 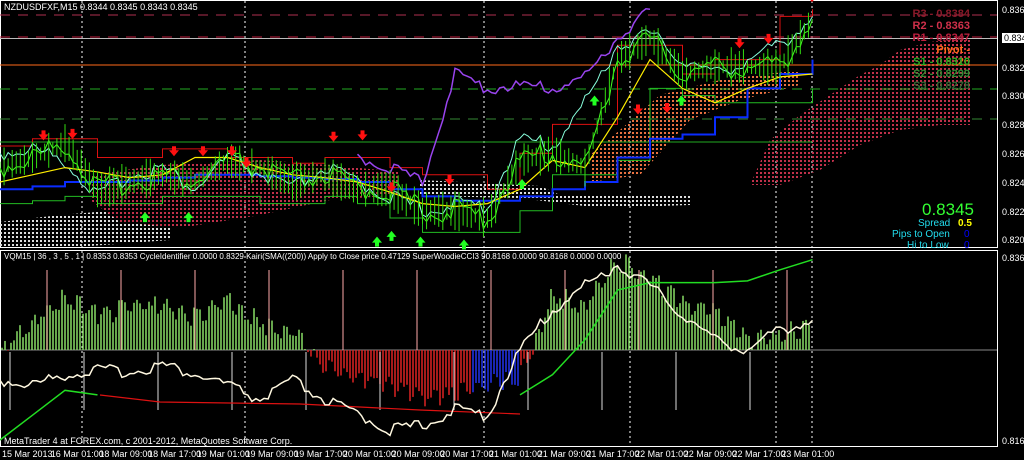 I want to click on time-axis-label: 23 Mar 01:00, so click(x=808, y=454).